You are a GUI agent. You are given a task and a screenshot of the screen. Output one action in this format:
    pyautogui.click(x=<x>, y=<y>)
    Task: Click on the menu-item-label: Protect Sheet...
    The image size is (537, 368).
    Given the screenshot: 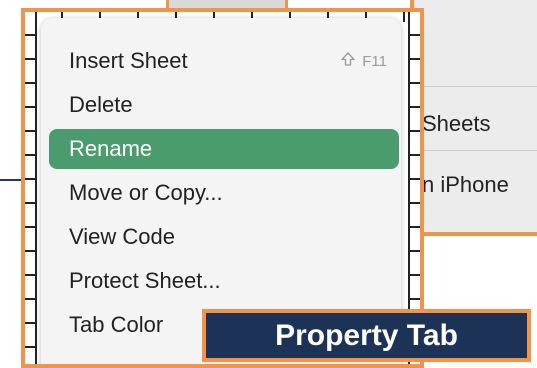 What is the action you would take?
    pyautogui.click(x=145, y=280)
    